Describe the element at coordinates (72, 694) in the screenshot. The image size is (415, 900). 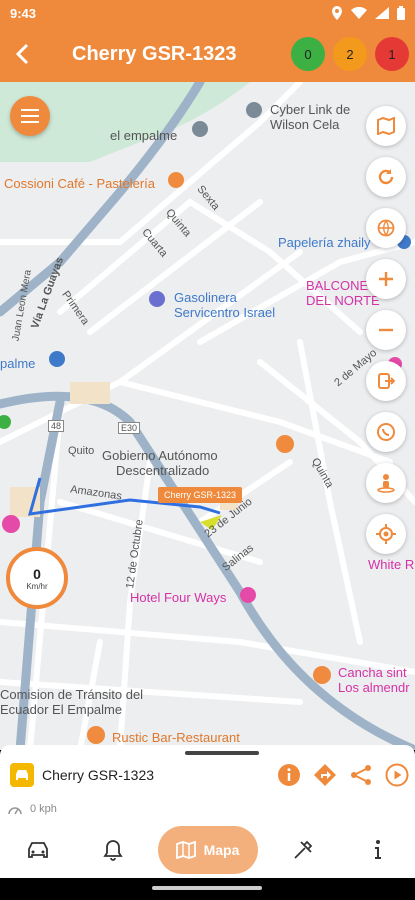
I see `poi-label: Comision de Tránsito del` at that location.